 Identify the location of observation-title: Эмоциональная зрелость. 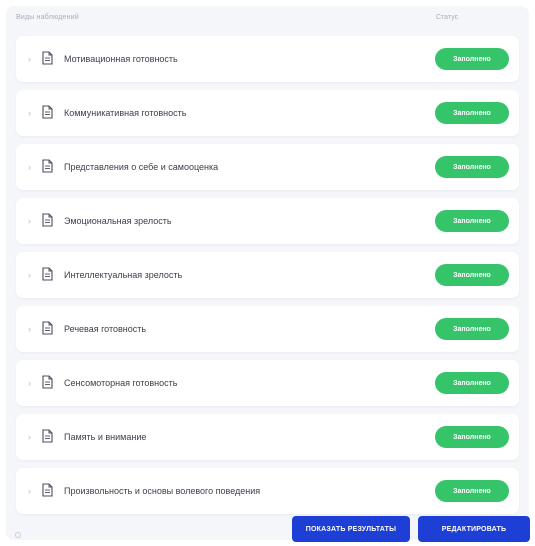
(118, 221).